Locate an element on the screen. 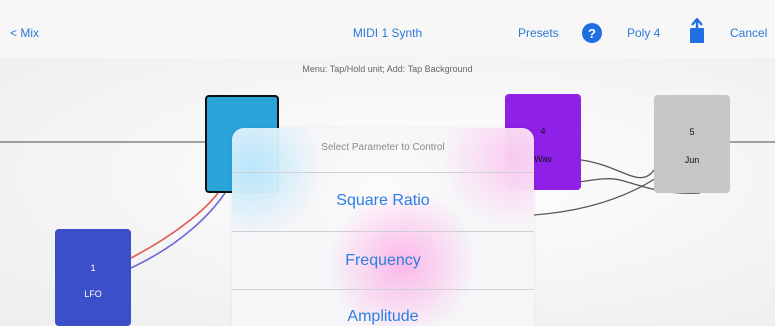 This screenshot has width=775, height=326. option-square-ratio: Square Ratio is located at coordinates (383, 201).